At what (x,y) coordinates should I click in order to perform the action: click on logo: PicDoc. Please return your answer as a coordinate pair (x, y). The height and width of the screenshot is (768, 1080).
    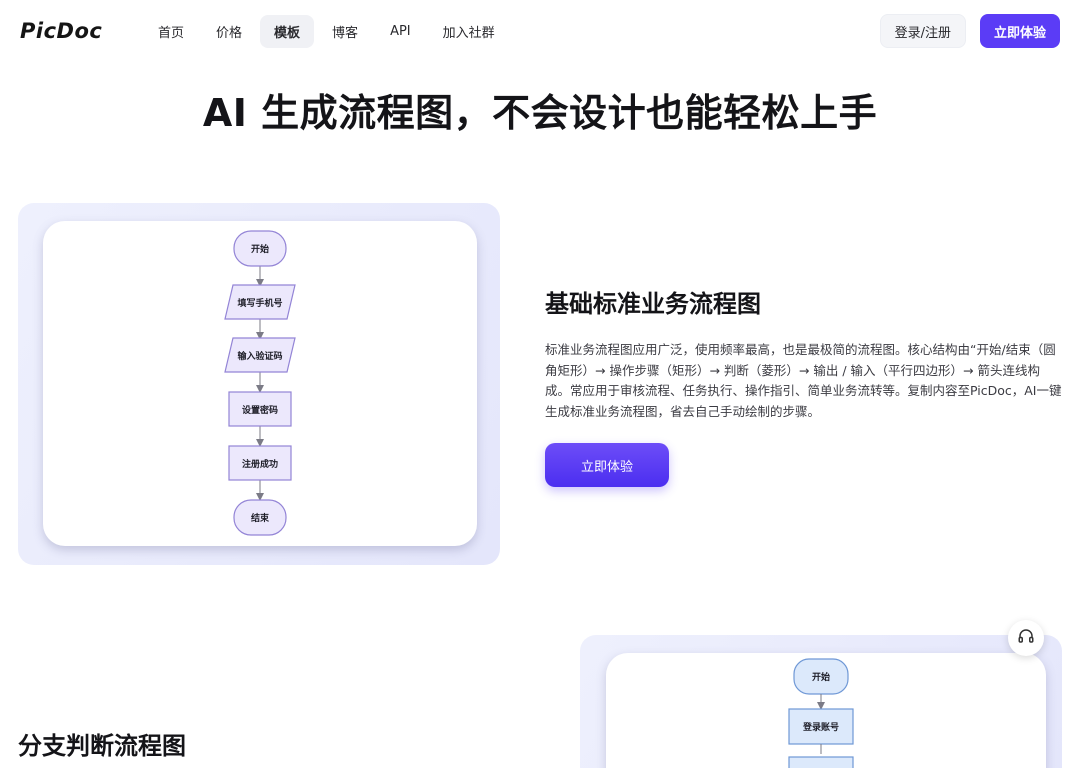
    Looking at the image, I should click on (82, 31).